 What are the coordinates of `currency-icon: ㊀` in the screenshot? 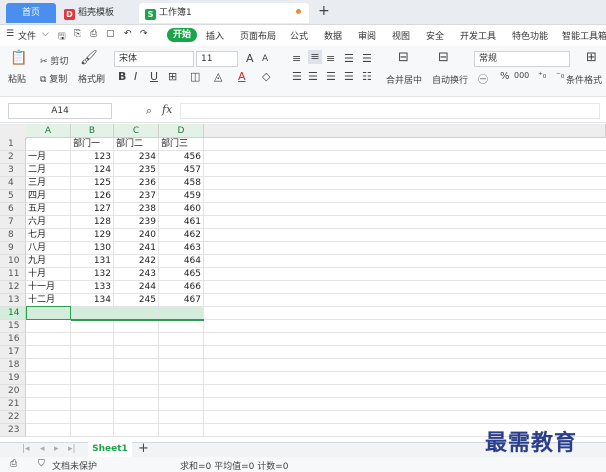 It's located at (483, 78).